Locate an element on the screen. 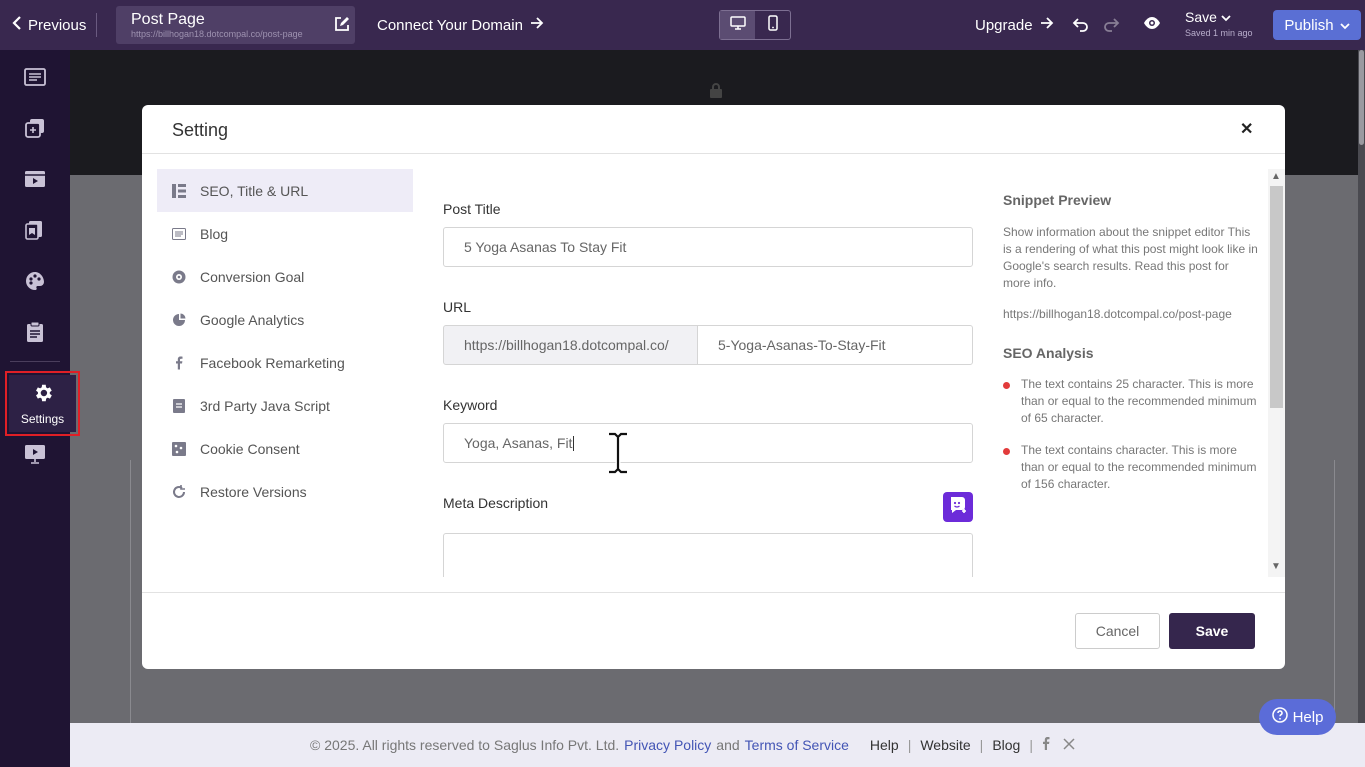 The width and height of the screenshot is (1365, 767). help-button: Help is located at coordinates (1297, 717).